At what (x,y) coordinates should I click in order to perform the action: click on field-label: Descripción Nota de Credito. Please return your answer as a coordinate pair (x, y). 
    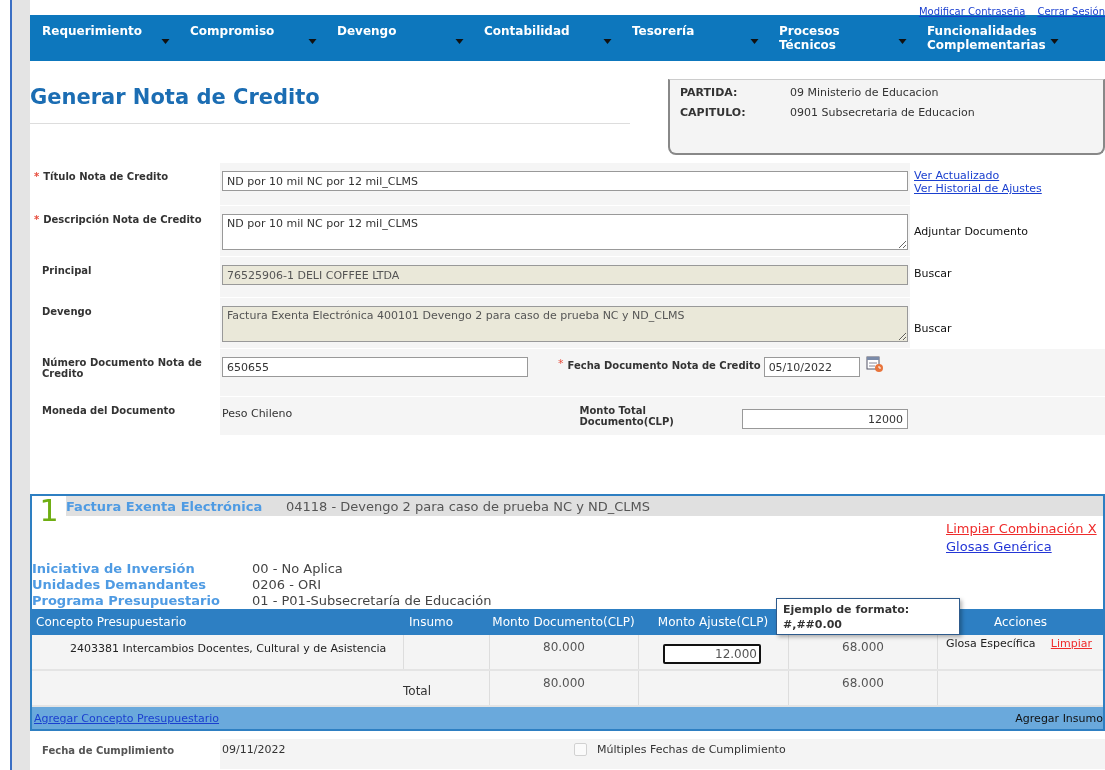
    Looking at the image, I should click on (122, 219).